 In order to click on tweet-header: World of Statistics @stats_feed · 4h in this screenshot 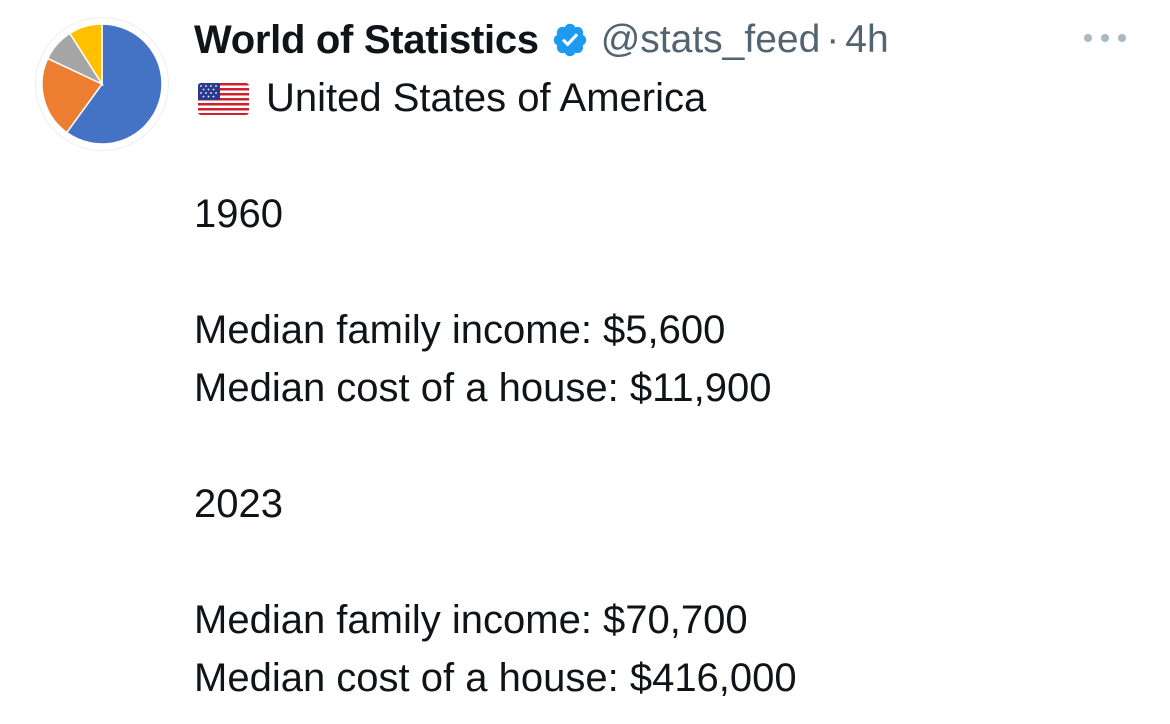, I will do `click(541, 40)`.